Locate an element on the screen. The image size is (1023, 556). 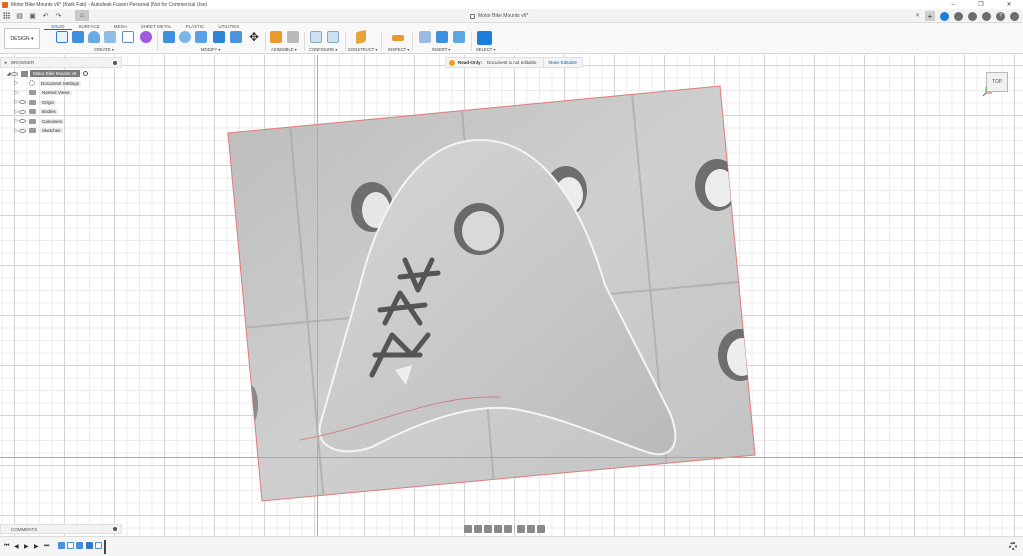
offset-plane-icon is located at coordinates (361, 37).